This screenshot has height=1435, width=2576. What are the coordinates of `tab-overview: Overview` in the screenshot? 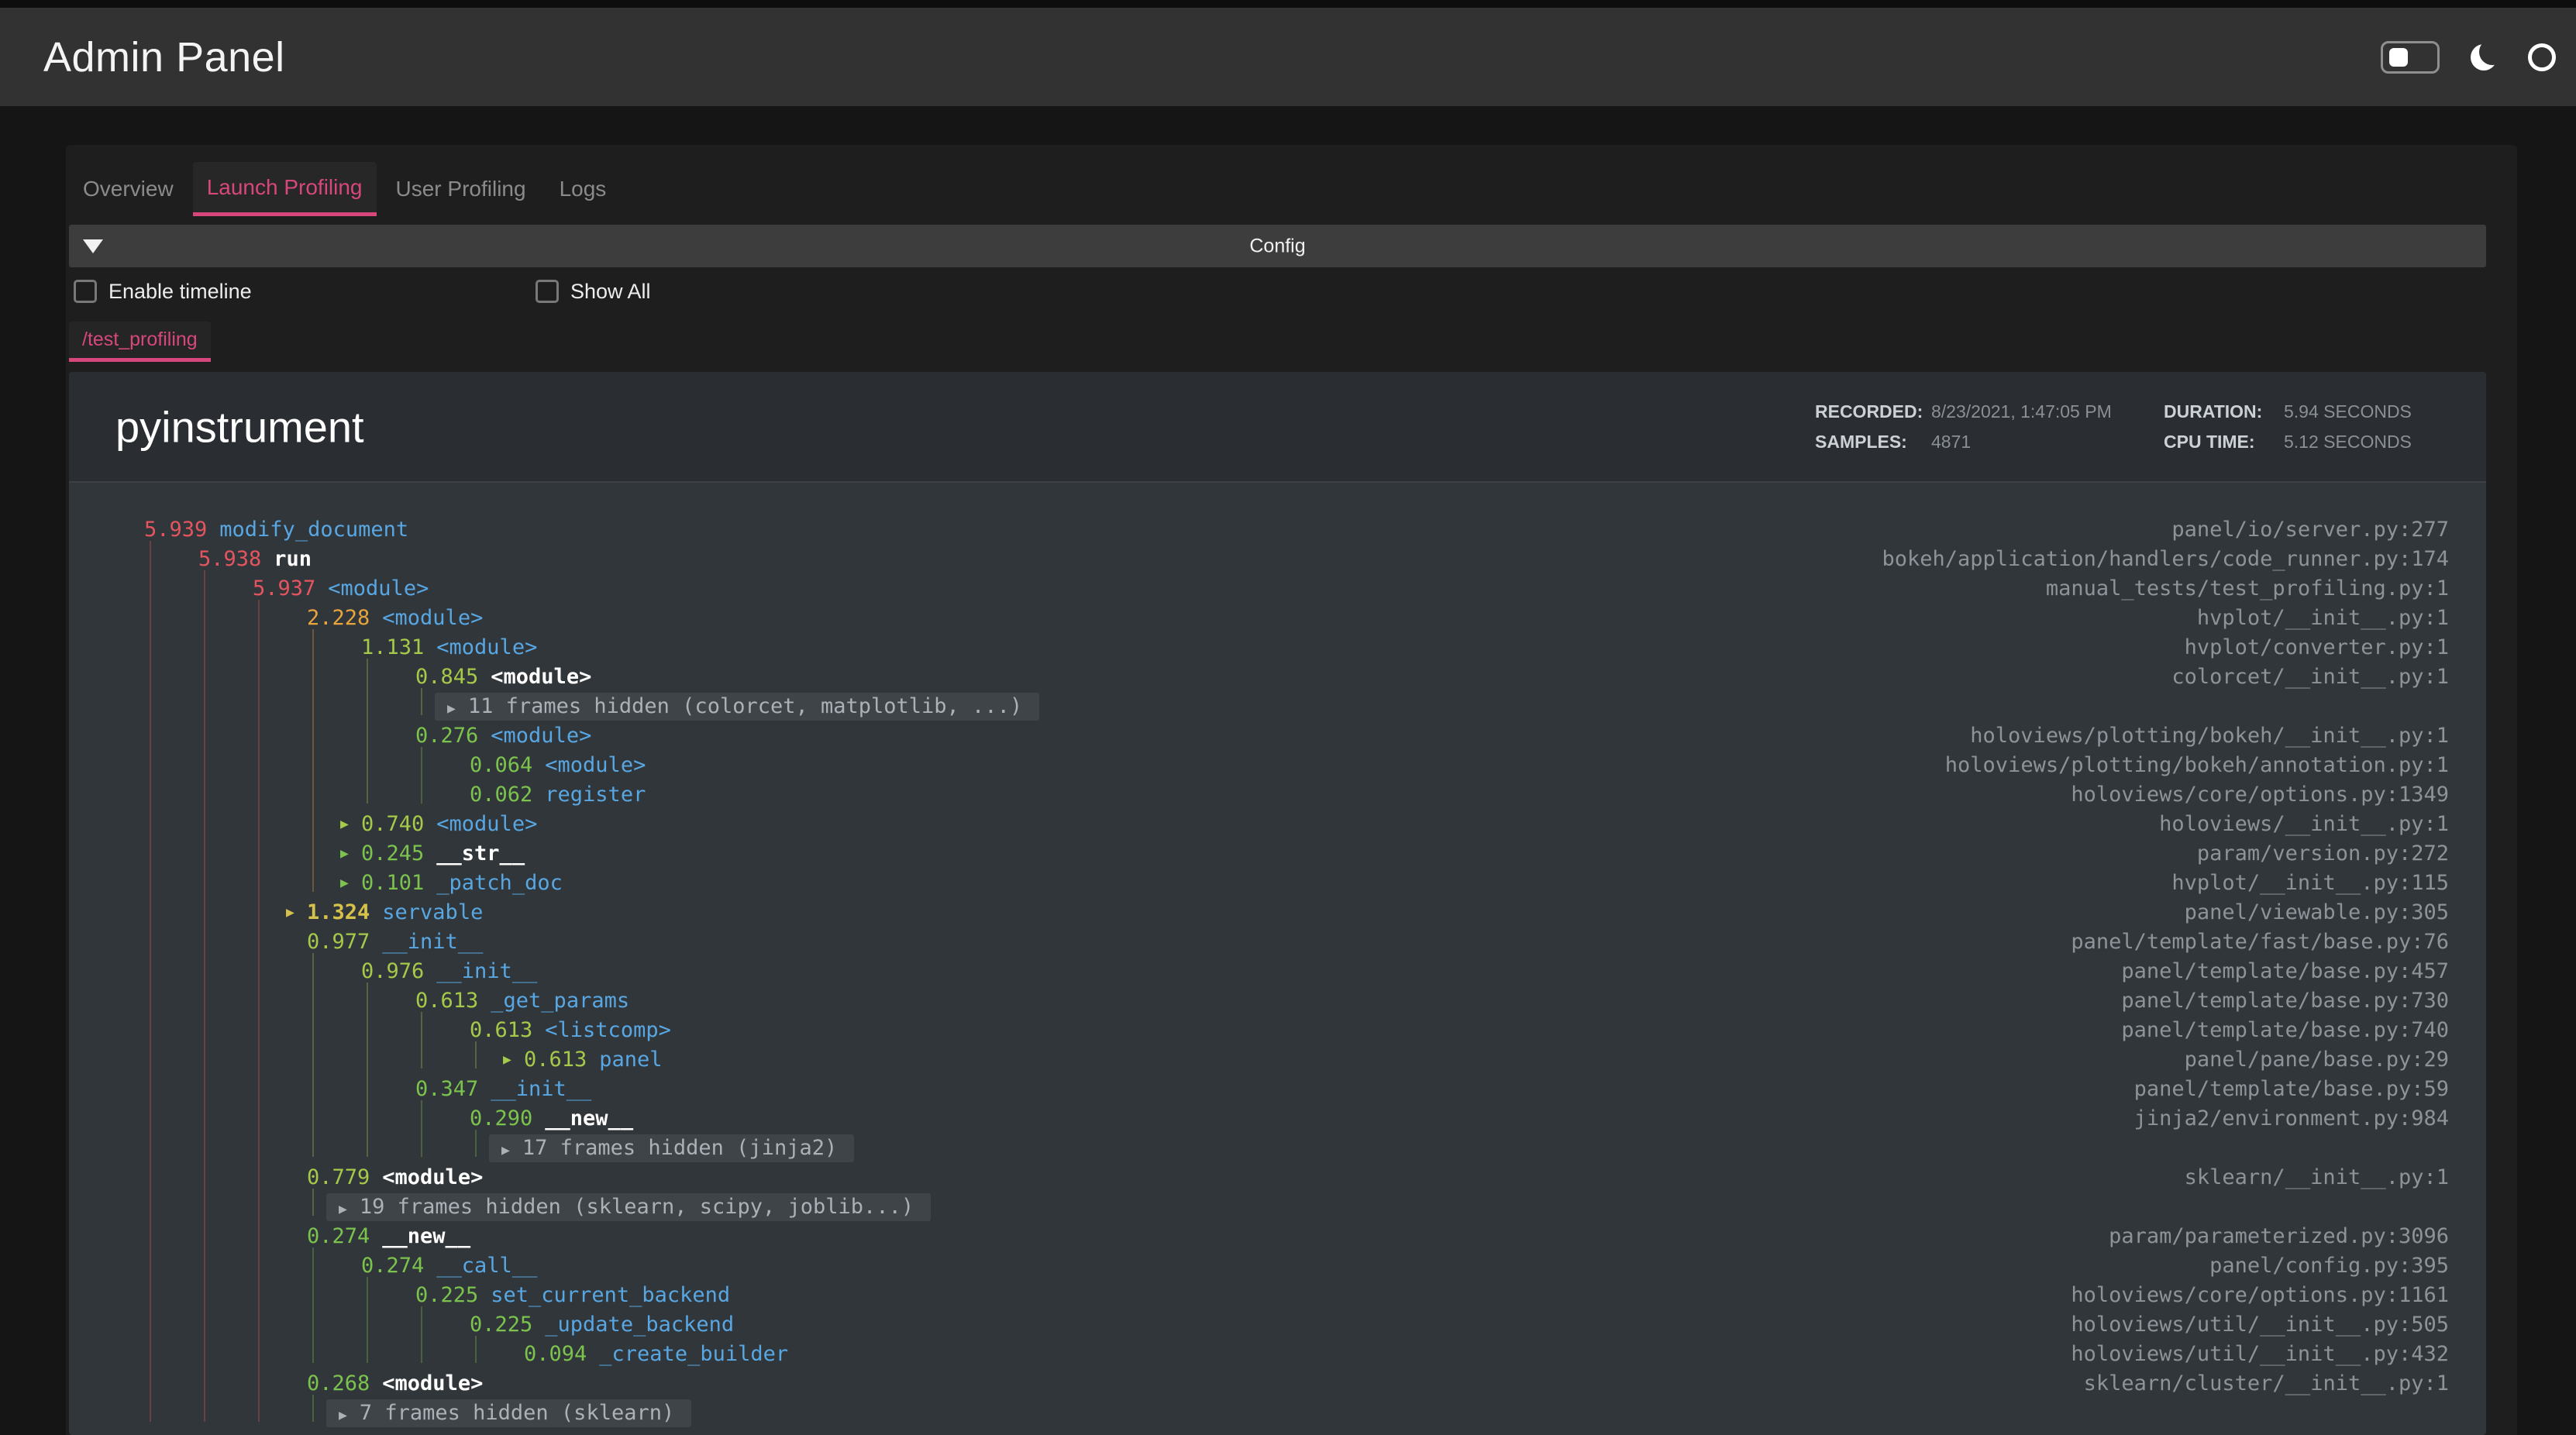 It's located at (128, 189).